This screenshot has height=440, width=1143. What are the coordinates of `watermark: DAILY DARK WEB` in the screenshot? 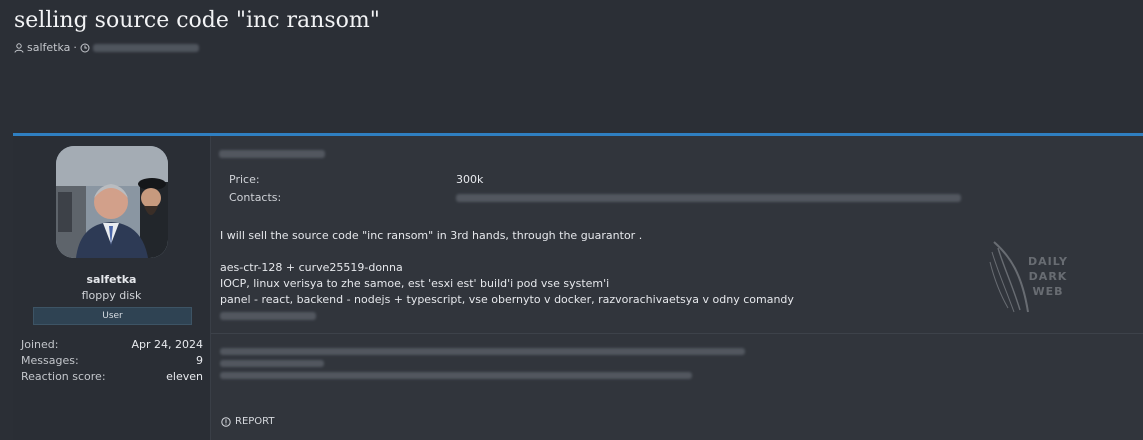 It's located at (1048, 278).